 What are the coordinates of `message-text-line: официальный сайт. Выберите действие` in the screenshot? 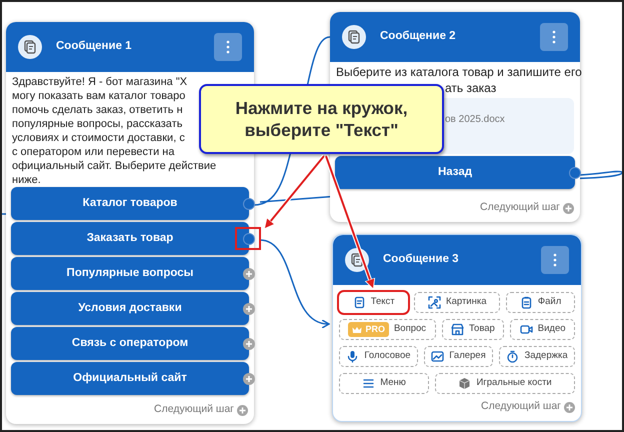 It's located at (114, 166).